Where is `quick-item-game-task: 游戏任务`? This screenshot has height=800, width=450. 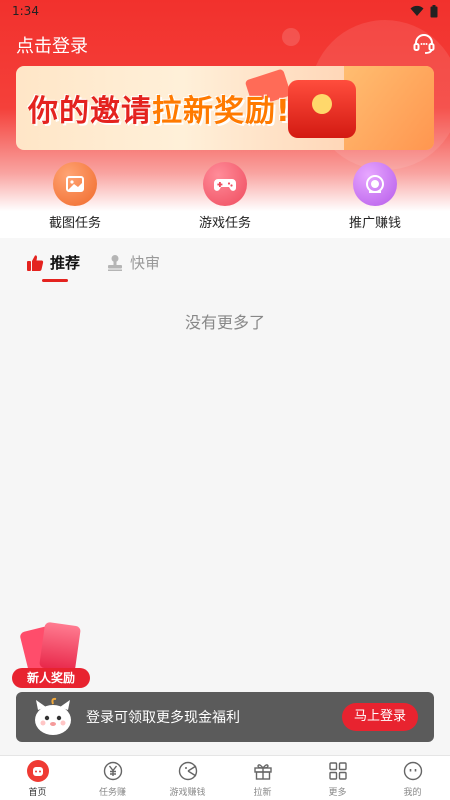 quick-item-game-task: 游戏任务 is located at coordinates (225, 200).